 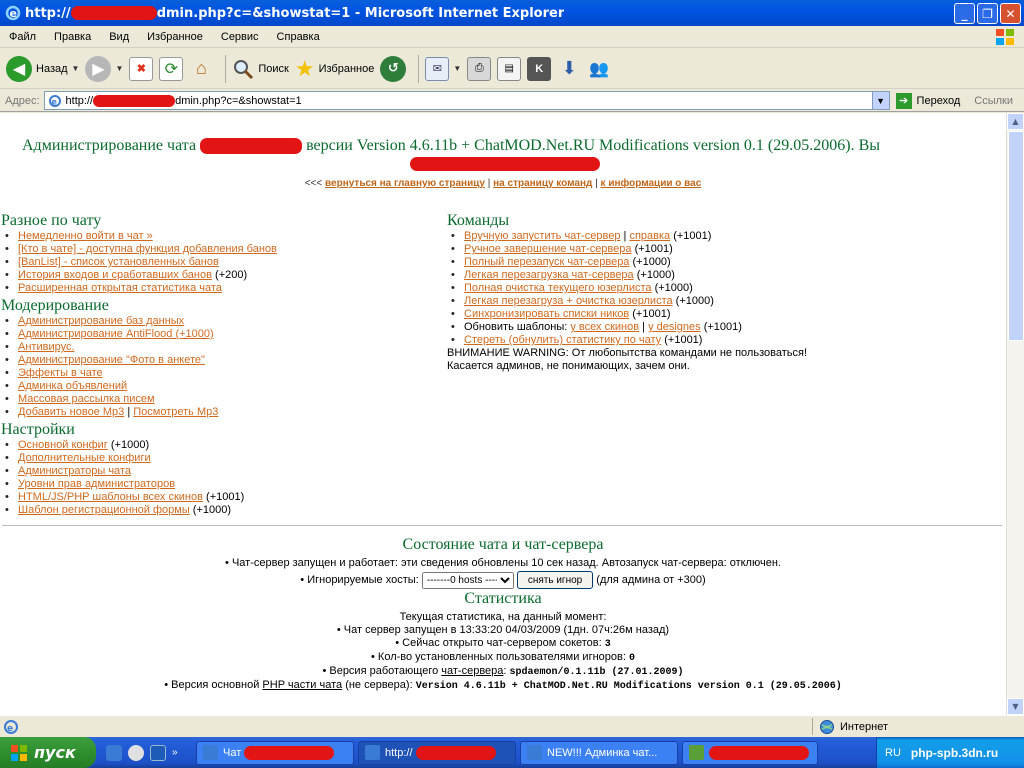 I want to click on settings-link: Основной конфиг, so click(x=63, y=445).